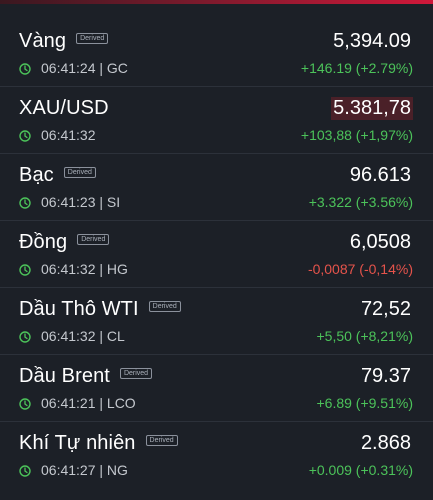  I want to click on price-change: -0,0087 (-0,14%), so click(360, 269).